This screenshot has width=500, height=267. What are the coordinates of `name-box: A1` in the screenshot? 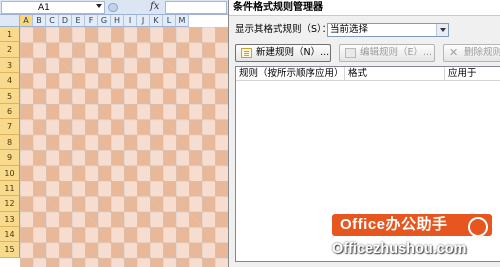 It's located at (53, 7).